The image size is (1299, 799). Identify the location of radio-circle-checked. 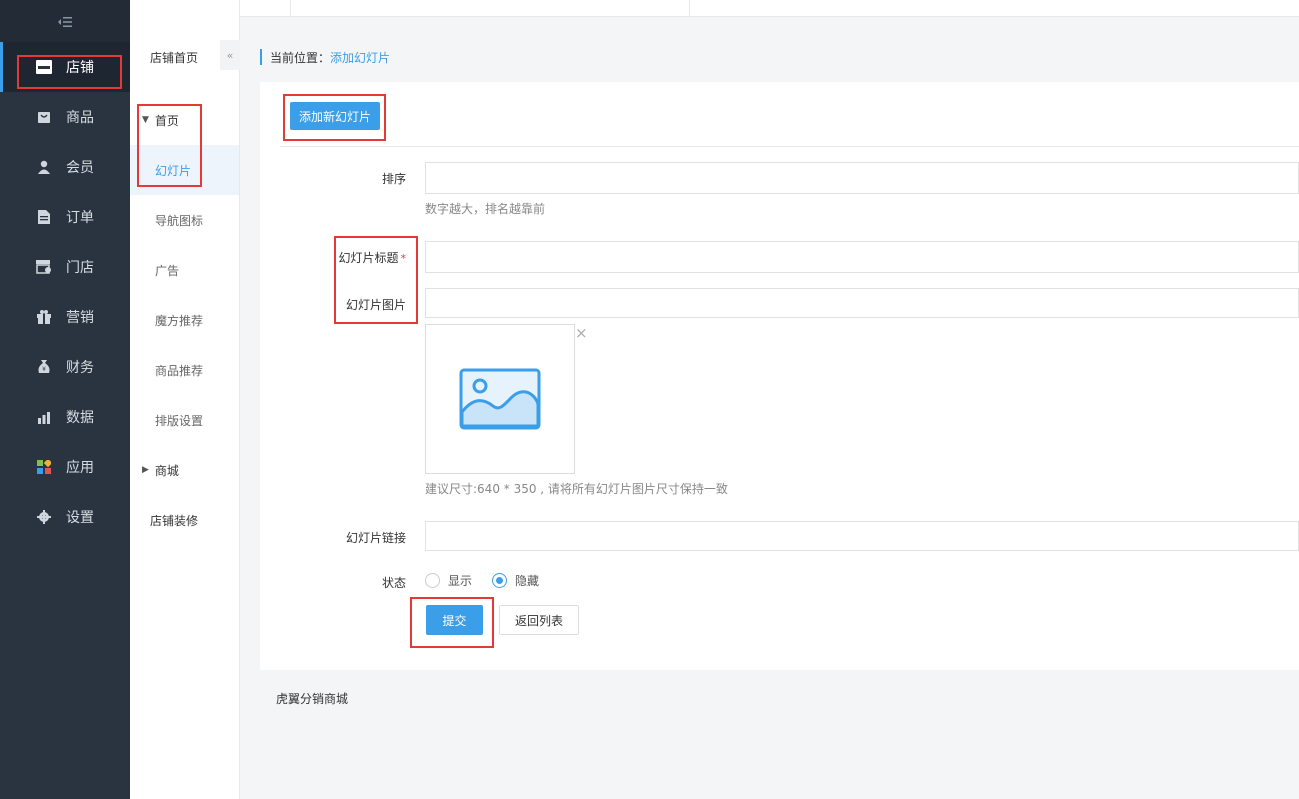
(499, 580).